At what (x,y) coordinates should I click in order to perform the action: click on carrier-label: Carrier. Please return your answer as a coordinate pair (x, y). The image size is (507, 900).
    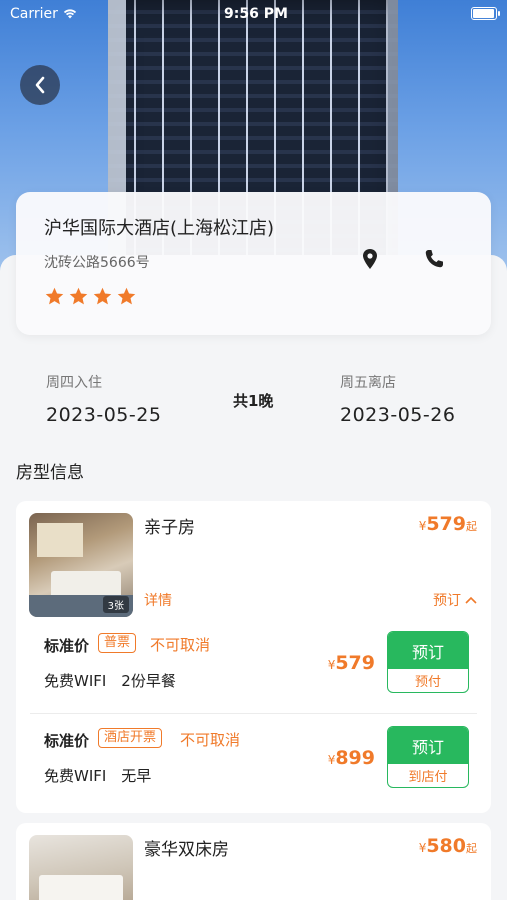
    Looking at the image, I should click on (34, 14).